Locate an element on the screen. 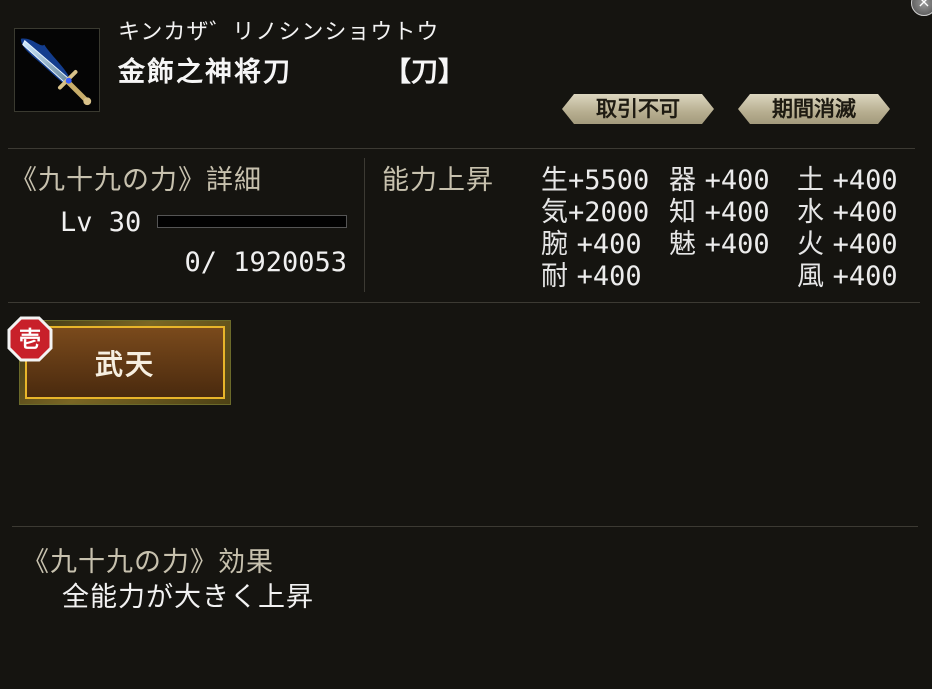  effect-description: 全能力が大きく上昇 is located at coordinates (188, 597).